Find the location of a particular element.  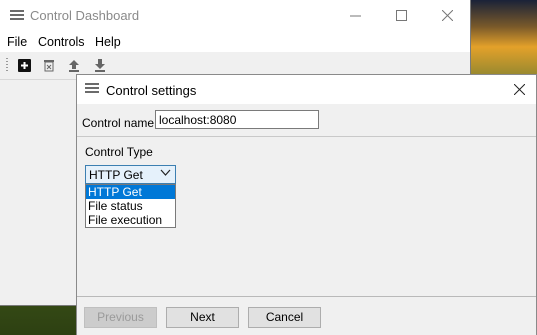

menu-controls: Controls is located at coordinates (61, 42).